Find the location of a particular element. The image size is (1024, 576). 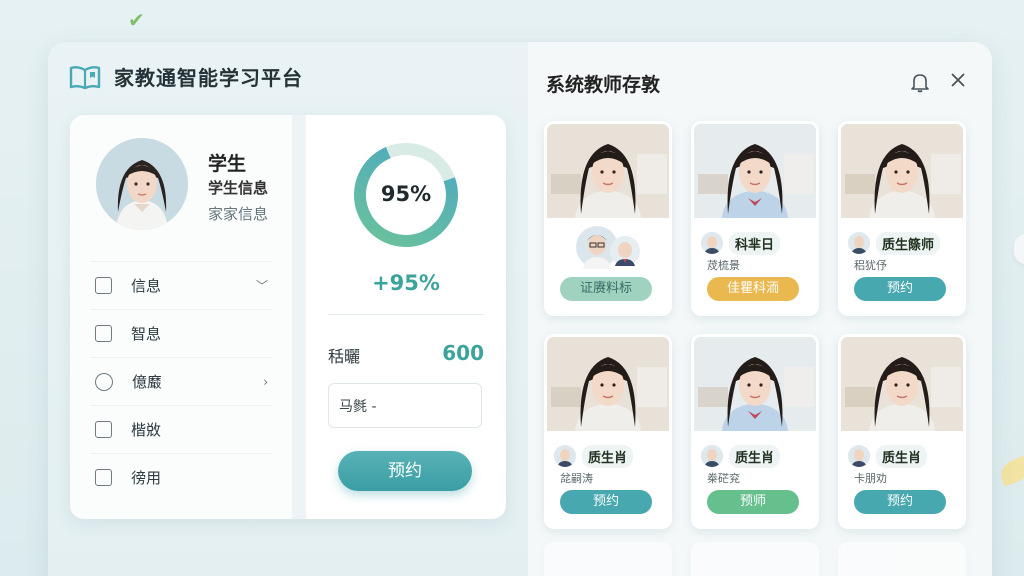

menu-item: 億黀 › is located at coordinates (181, 381).